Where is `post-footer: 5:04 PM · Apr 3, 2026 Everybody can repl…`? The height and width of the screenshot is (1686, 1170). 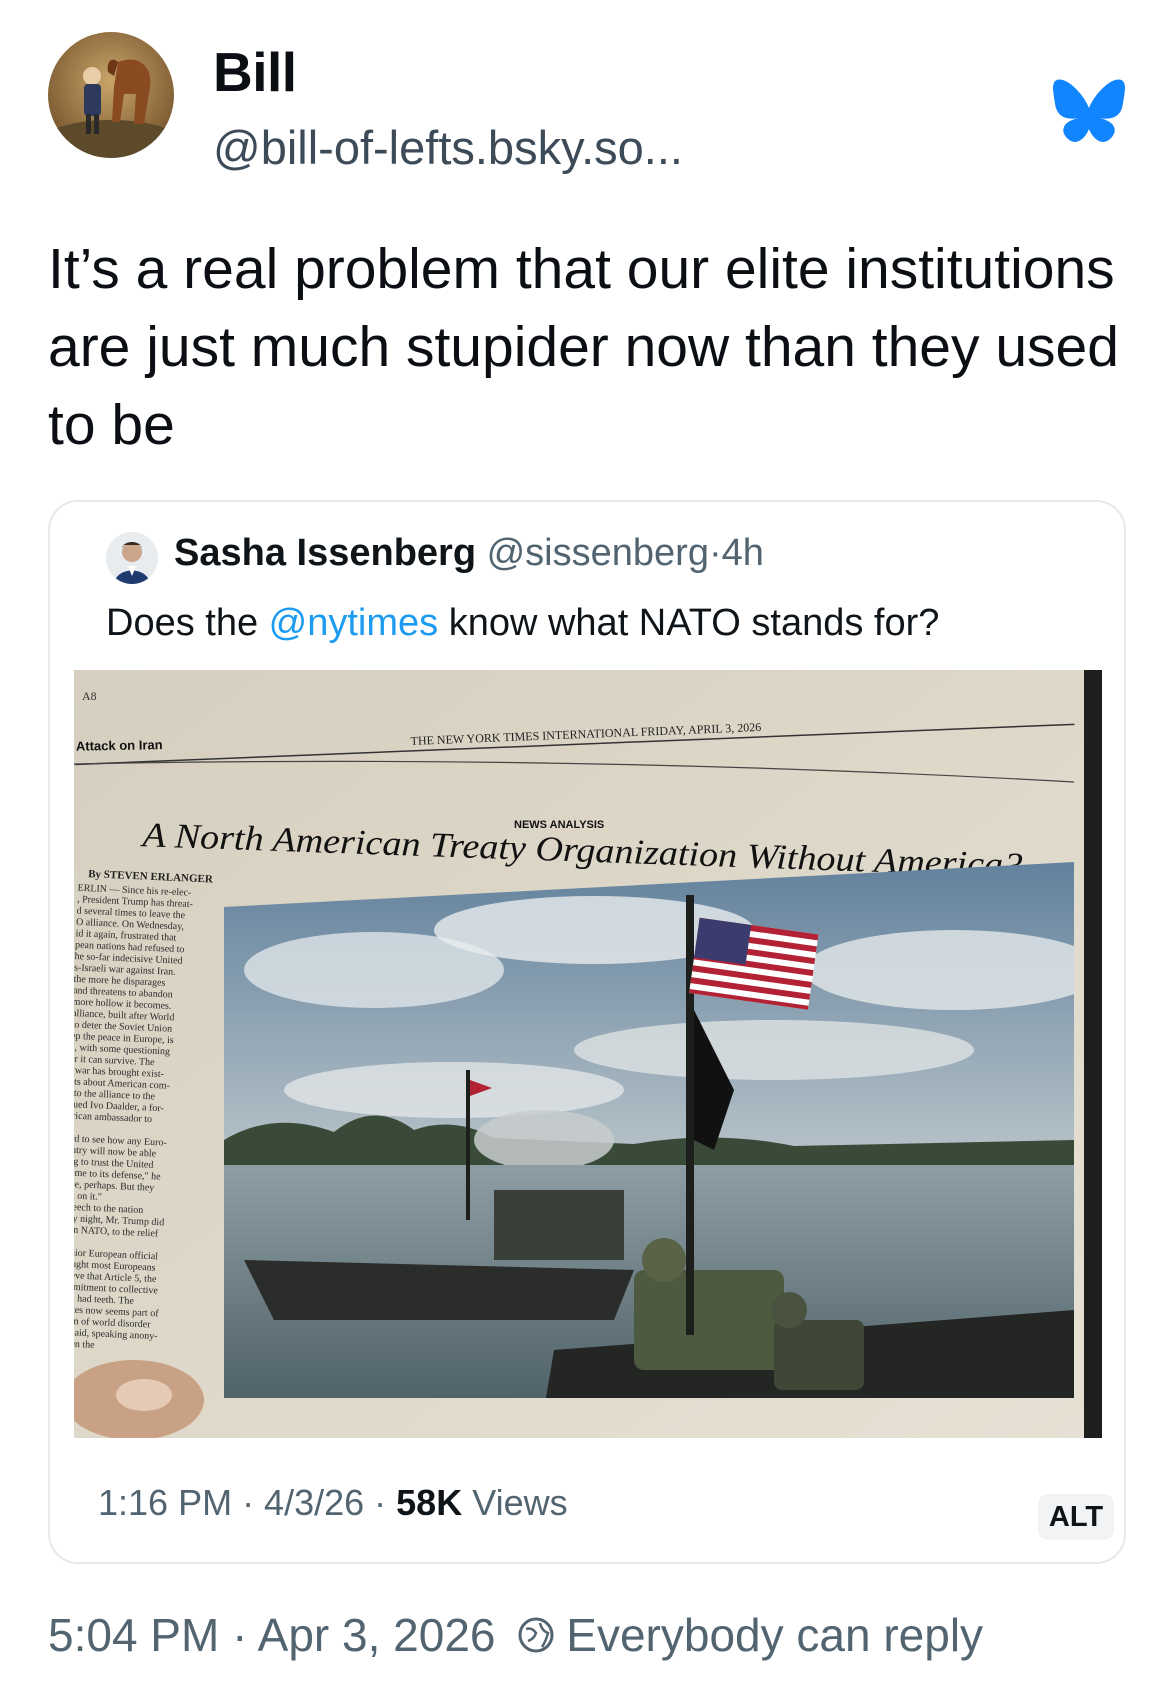 post-footer: 5:04 PM · Apr 3, 2026 Everybody can repl… is located at coordinates (515, 1635).